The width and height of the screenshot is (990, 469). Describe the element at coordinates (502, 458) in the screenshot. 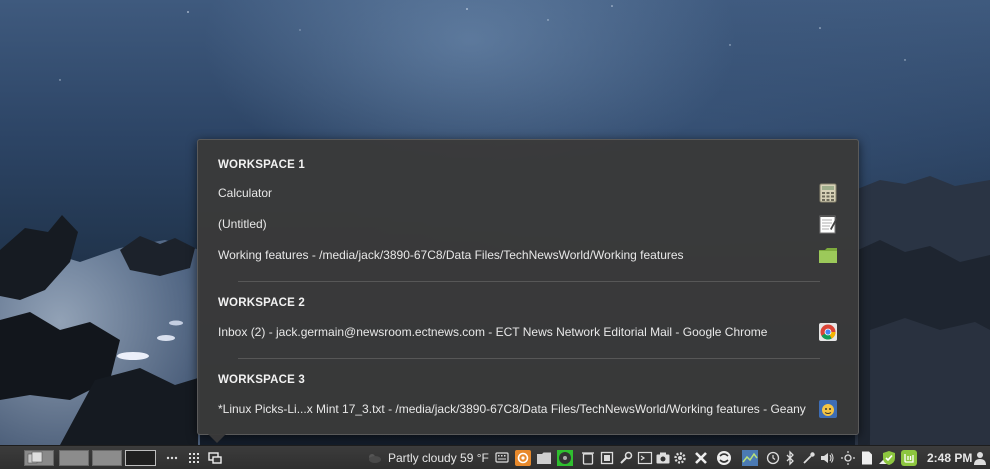

I see `keyboard-icon` at that location.